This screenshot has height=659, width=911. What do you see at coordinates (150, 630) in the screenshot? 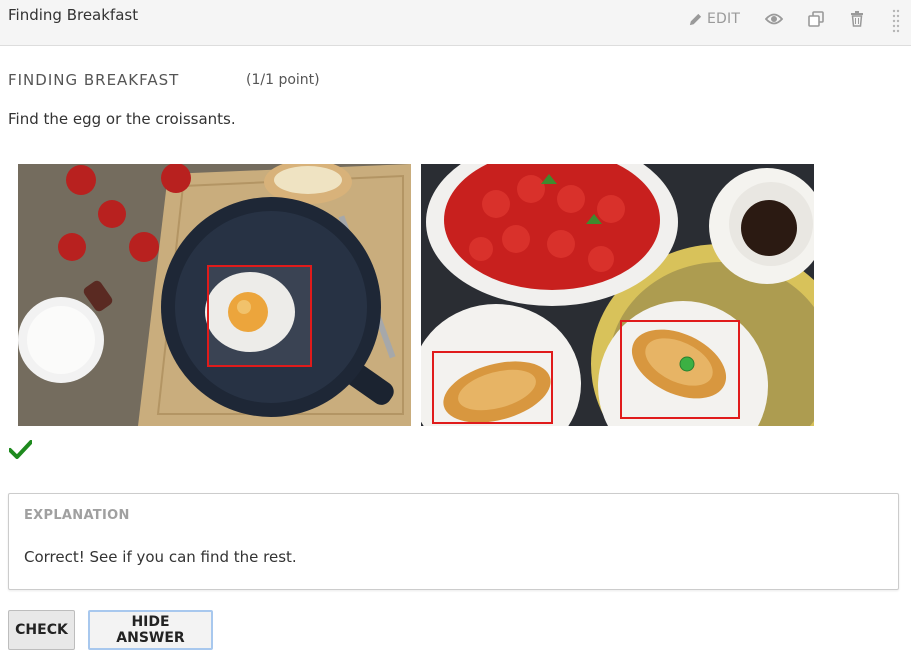
I see `hide-answer-button: HIDE ANSWER` at bounding box center [150, 630].